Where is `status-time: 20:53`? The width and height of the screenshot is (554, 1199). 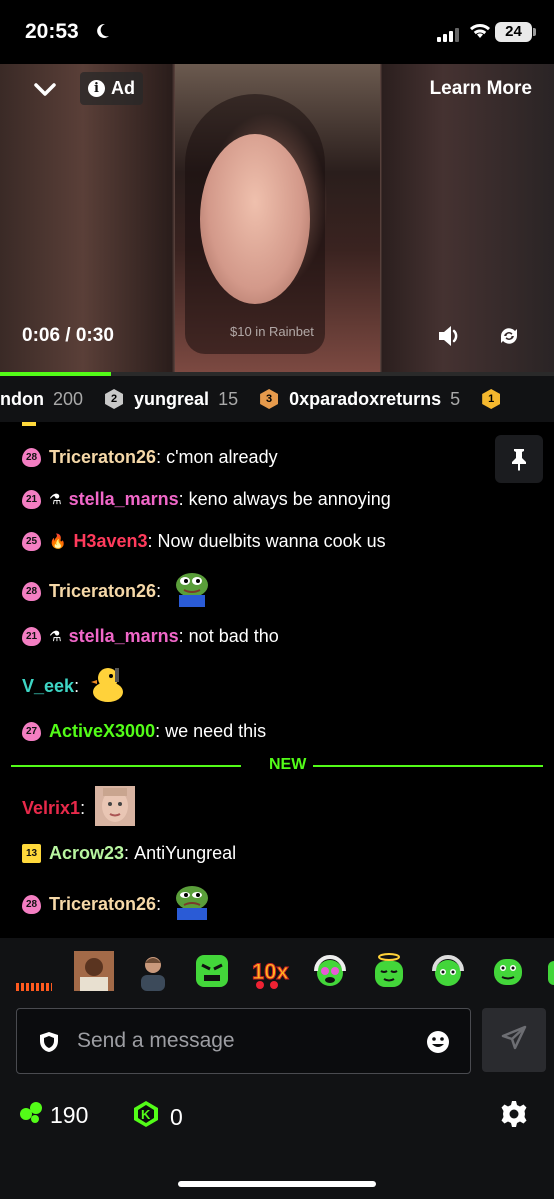
status-time: 20:53 is located at coordinates (52, 31).